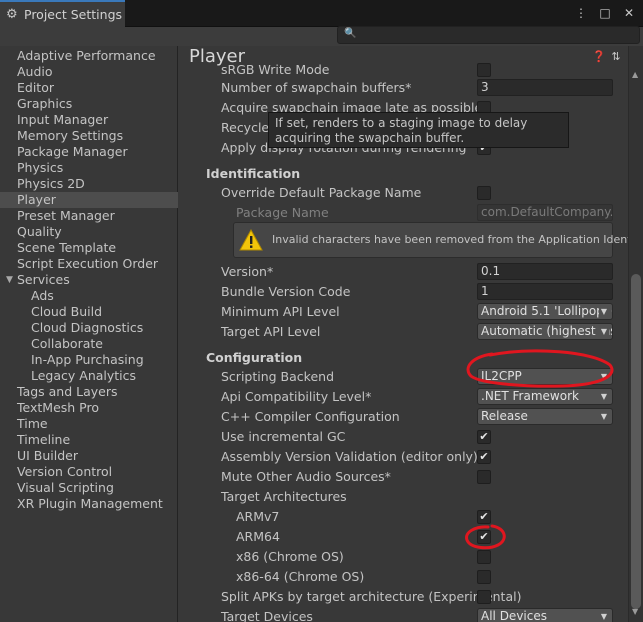  What do you see at coordinates (89, 360) in the screenshot?
I see `sidebar-item: In-App Purchasing` at bounding box center [89, 360].